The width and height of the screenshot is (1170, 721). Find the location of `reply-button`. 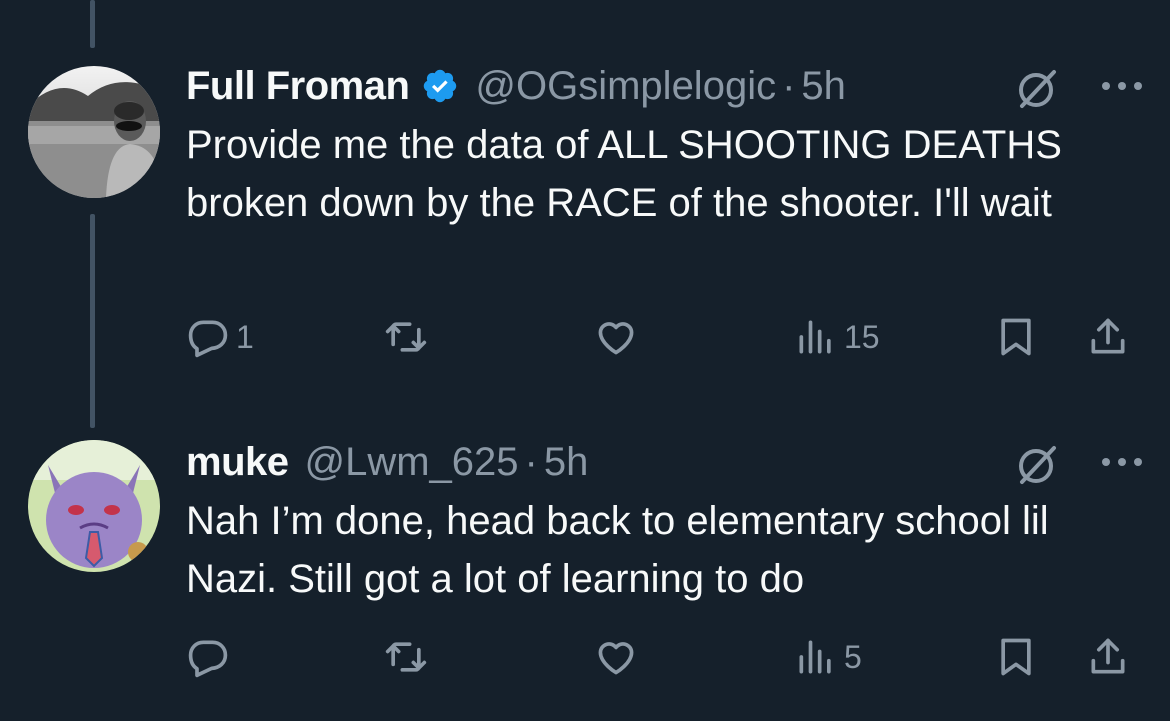

reply-button is located at coordinates (211, 657).